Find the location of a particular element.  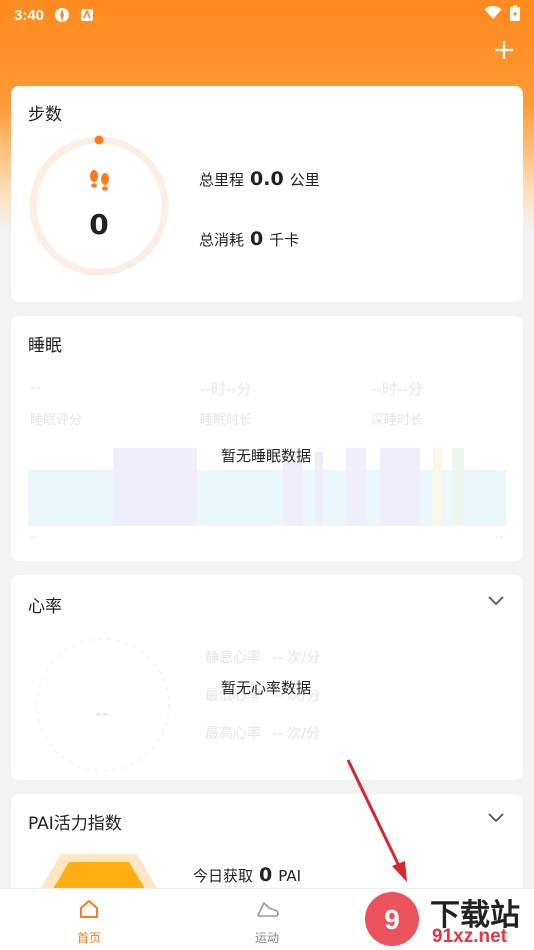

footprints-icon is located at coordinates (100, 183).